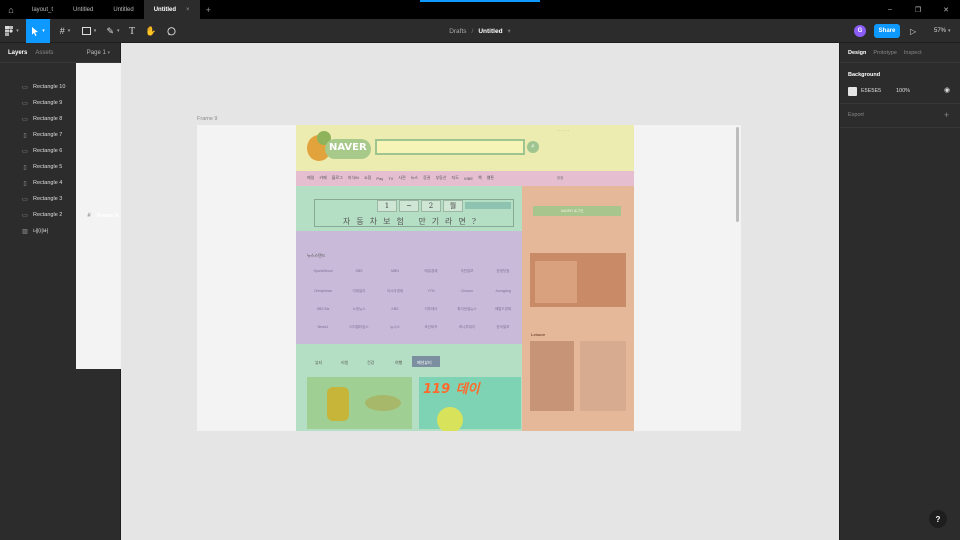 Image resolution: width=960 pixels, height=540 pixels. I want to click on press-logo: 매일경제, so click(431, 271).